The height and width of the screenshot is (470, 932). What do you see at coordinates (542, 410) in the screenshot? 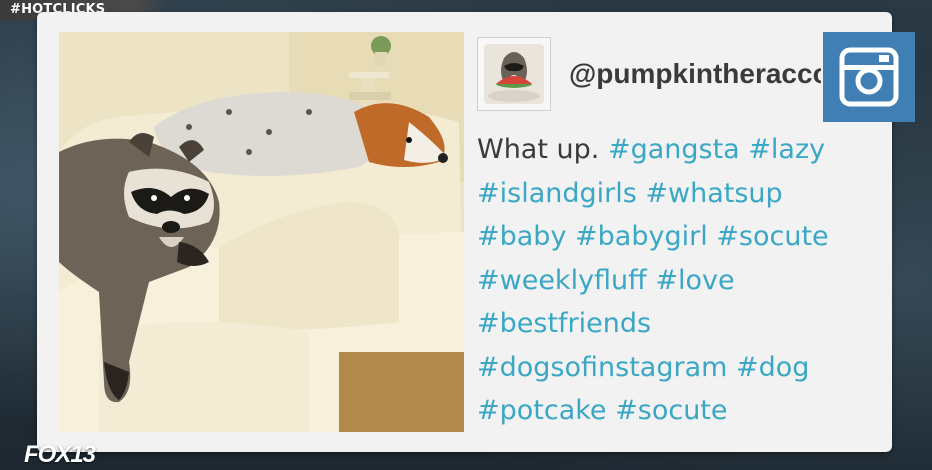
I see `hashtag-link: #potcake` at bounding box center [542, 410].